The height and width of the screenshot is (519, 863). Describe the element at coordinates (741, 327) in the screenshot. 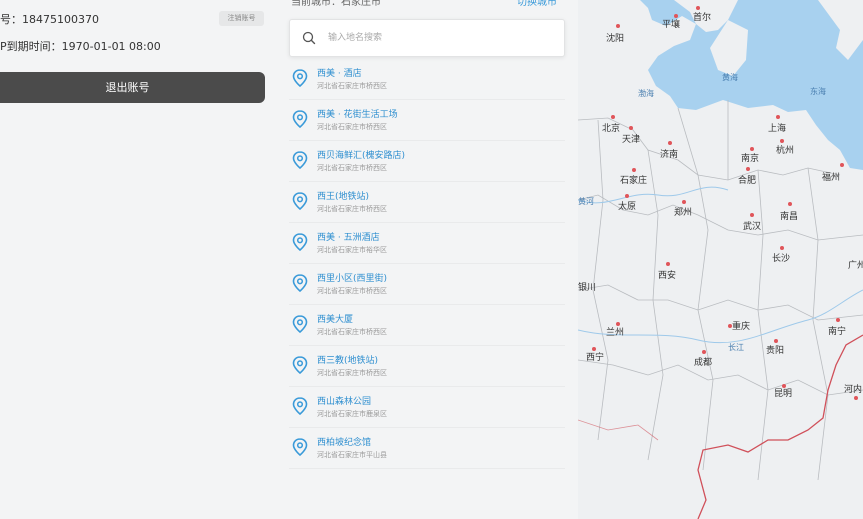

I see `map-city-label: 重庆` at that location.